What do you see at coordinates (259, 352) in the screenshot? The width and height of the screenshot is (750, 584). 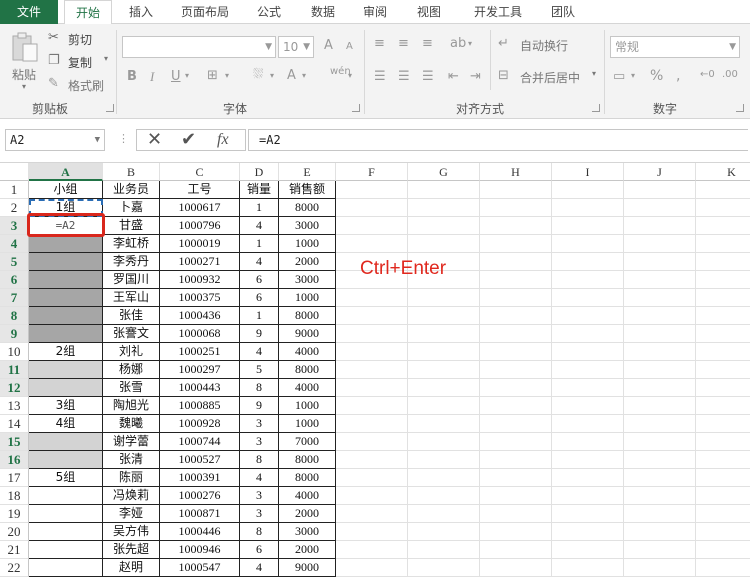 I see `cell: 4` at bounding box center [259, 352].